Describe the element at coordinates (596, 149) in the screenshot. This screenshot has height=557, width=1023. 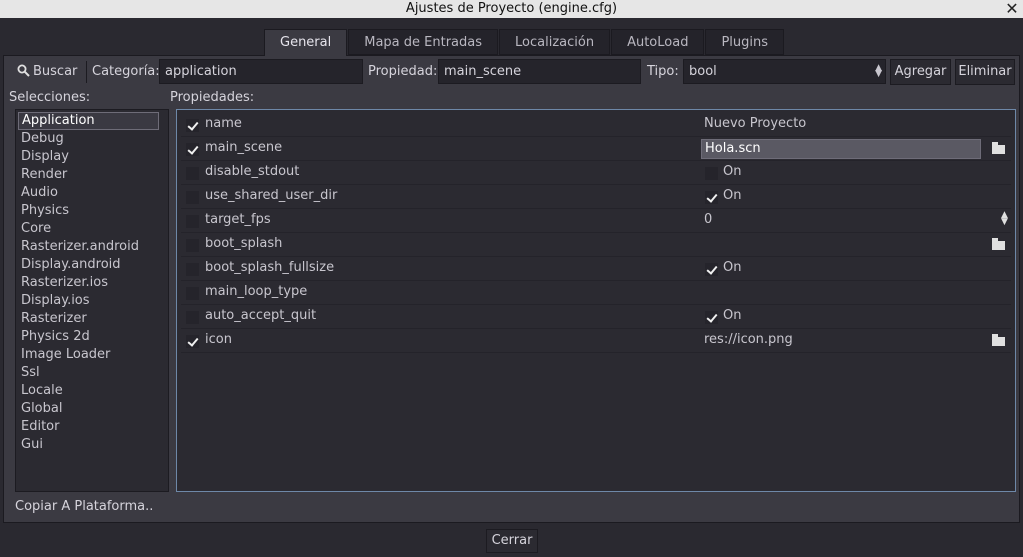
I see `property-row: main_scene Hola.scn` at that location.